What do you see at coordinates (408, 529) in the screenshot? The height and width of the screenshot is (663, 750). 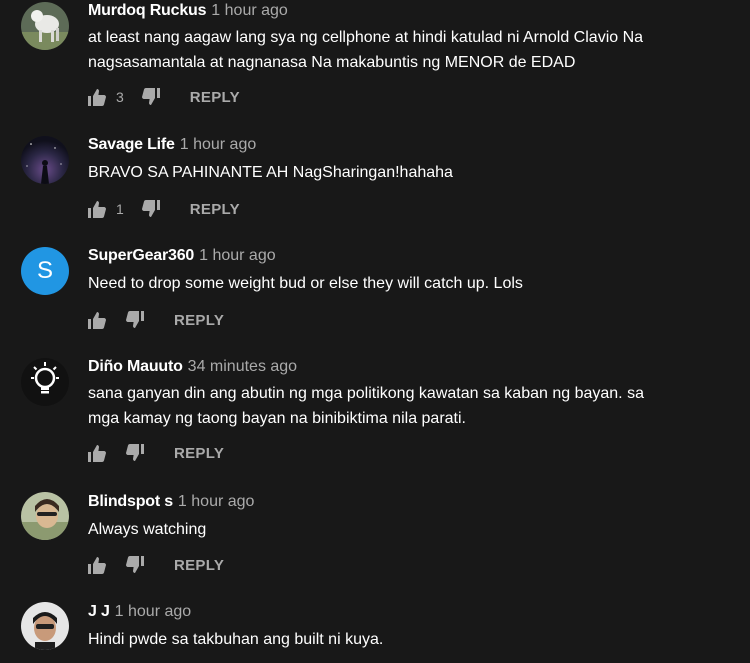 I see `comment-text: Always watching` at bounding box center [408, 529].